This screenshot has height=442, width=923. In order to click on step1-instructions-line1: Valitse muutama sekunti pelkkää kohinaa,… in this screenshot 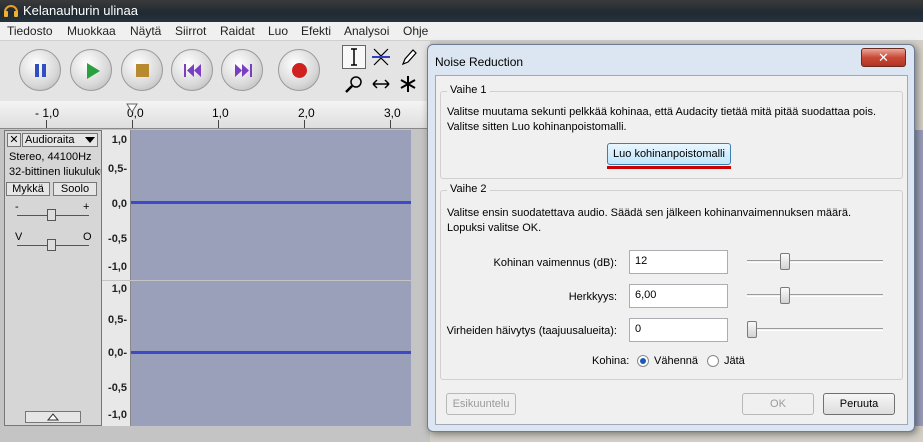, I will do `click(662, 112)`.